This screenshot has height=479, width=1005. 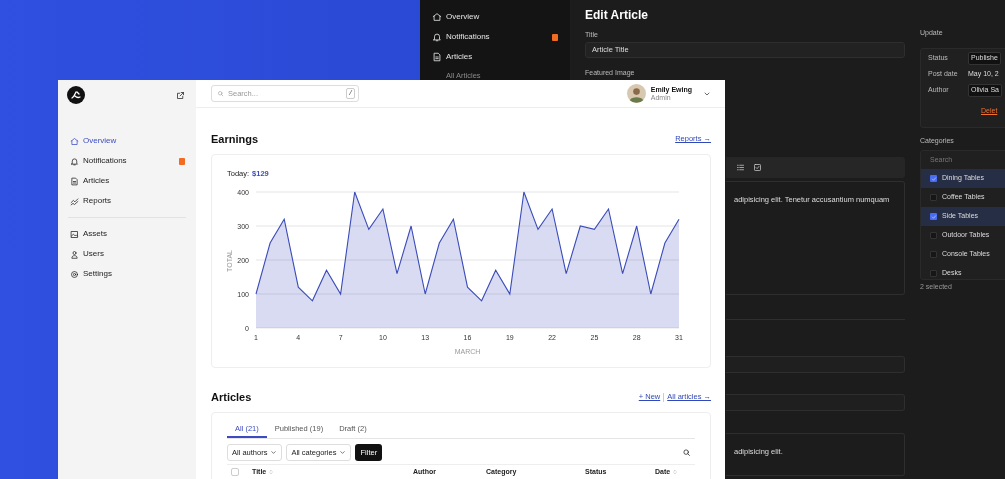 I want to click on settings-icon, so click(x=74, y=274).